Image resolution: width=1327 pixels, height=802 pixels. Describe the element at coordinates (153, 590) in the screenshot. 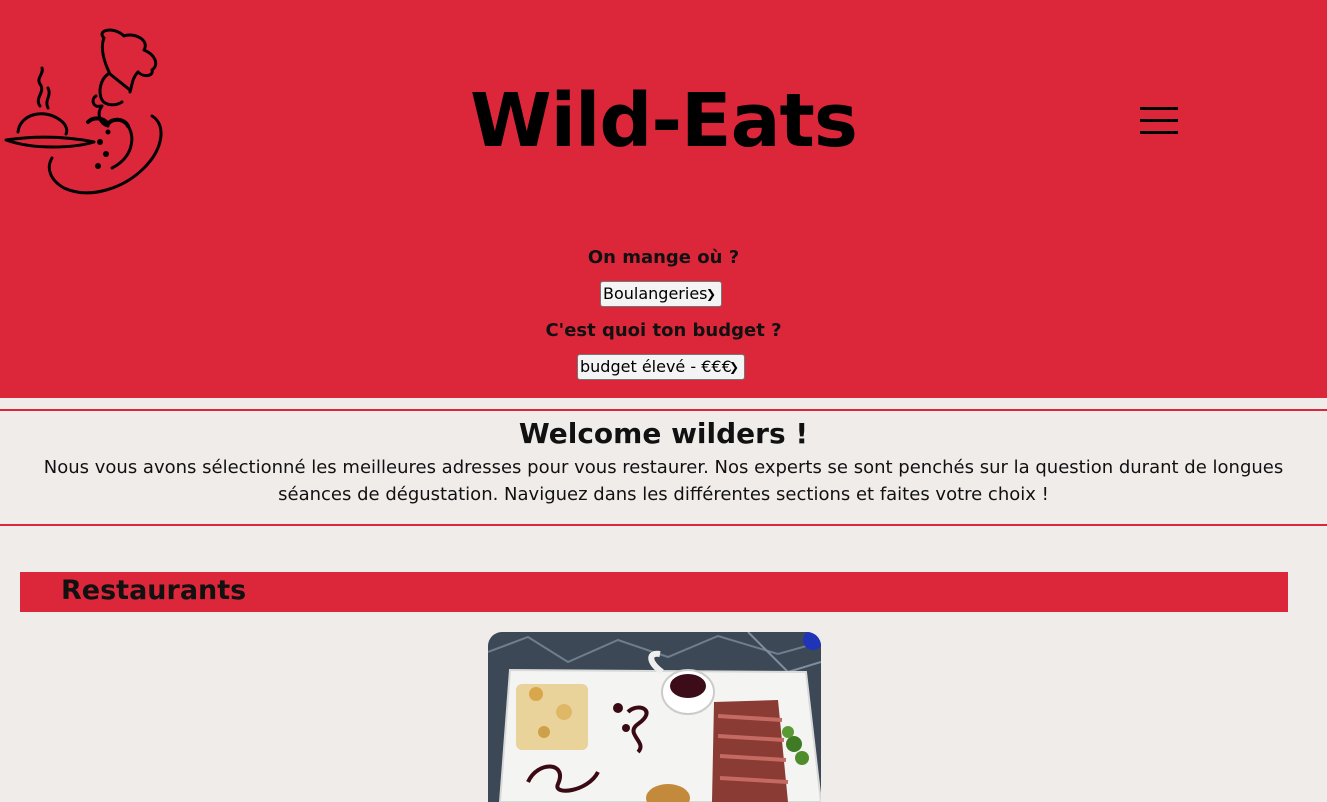

I see `section-title: Restaurants` at that location.